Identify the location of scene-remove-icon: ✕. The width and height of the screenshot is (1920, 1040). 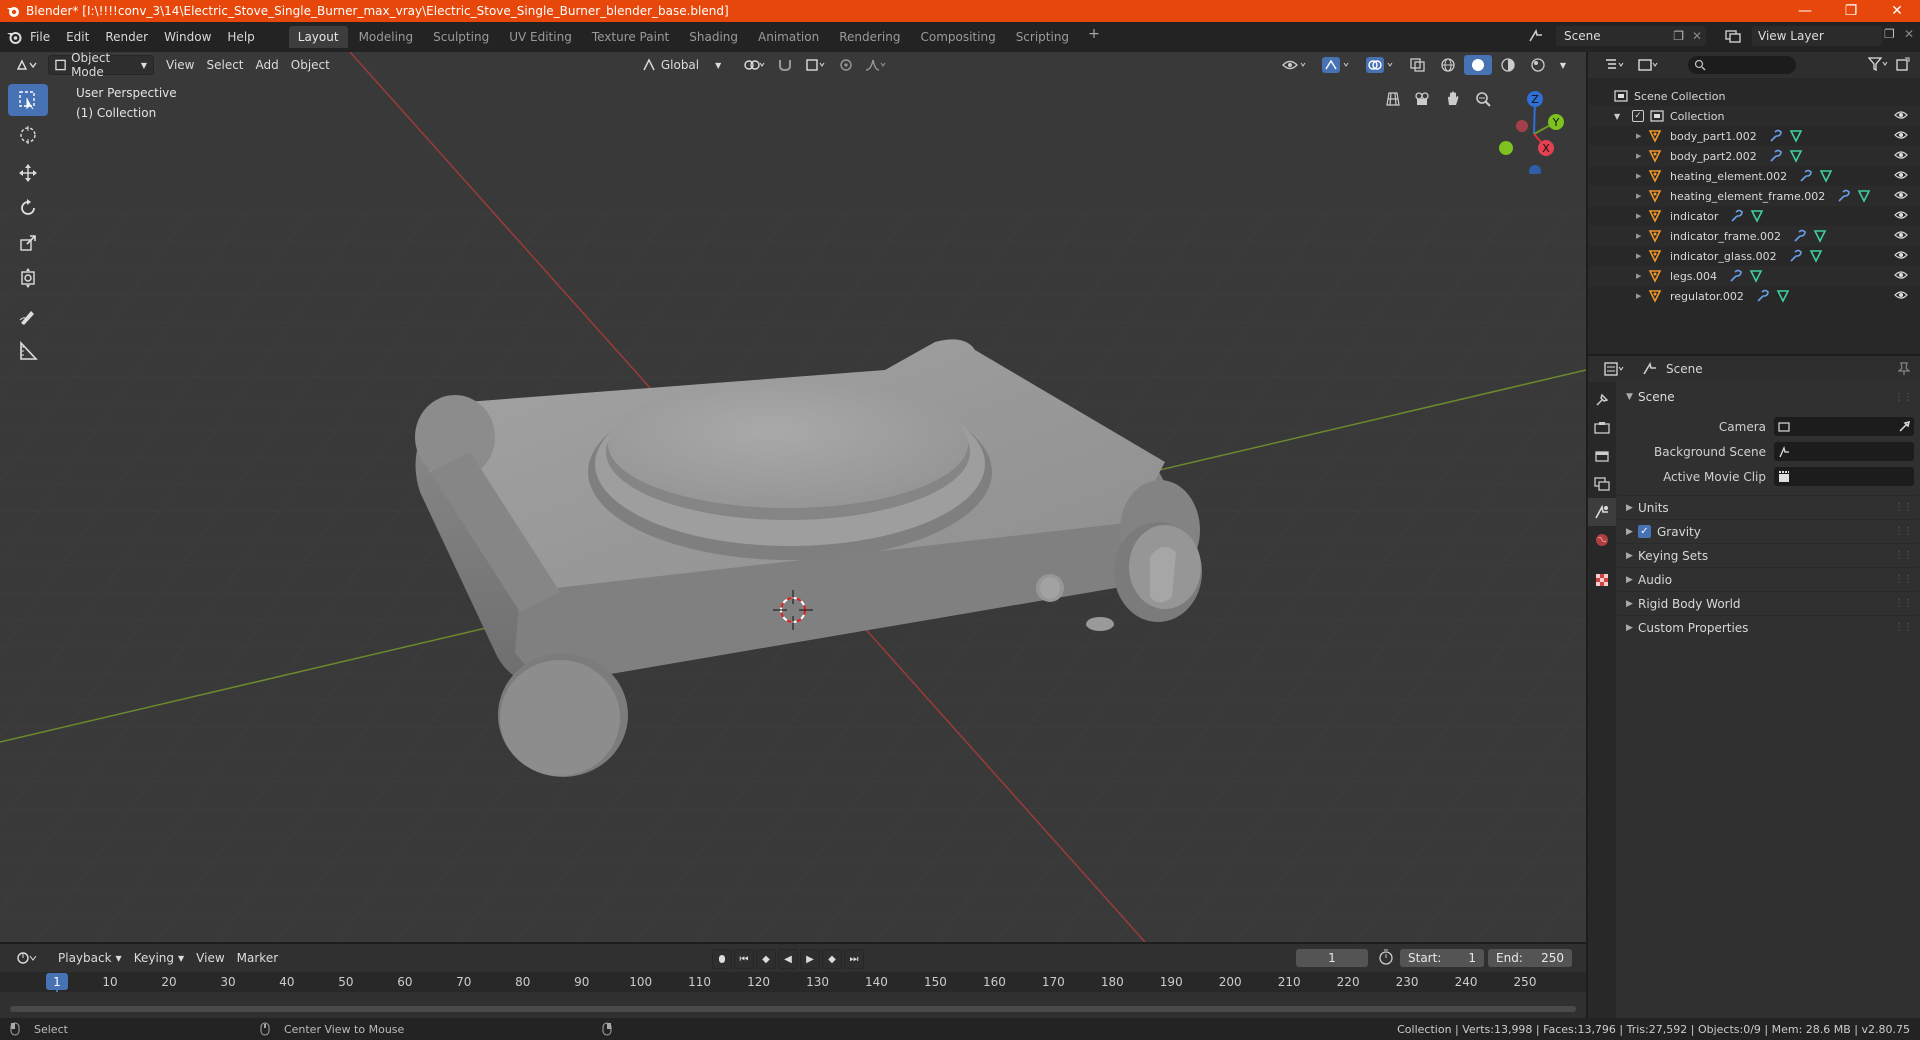
(1697, 36).